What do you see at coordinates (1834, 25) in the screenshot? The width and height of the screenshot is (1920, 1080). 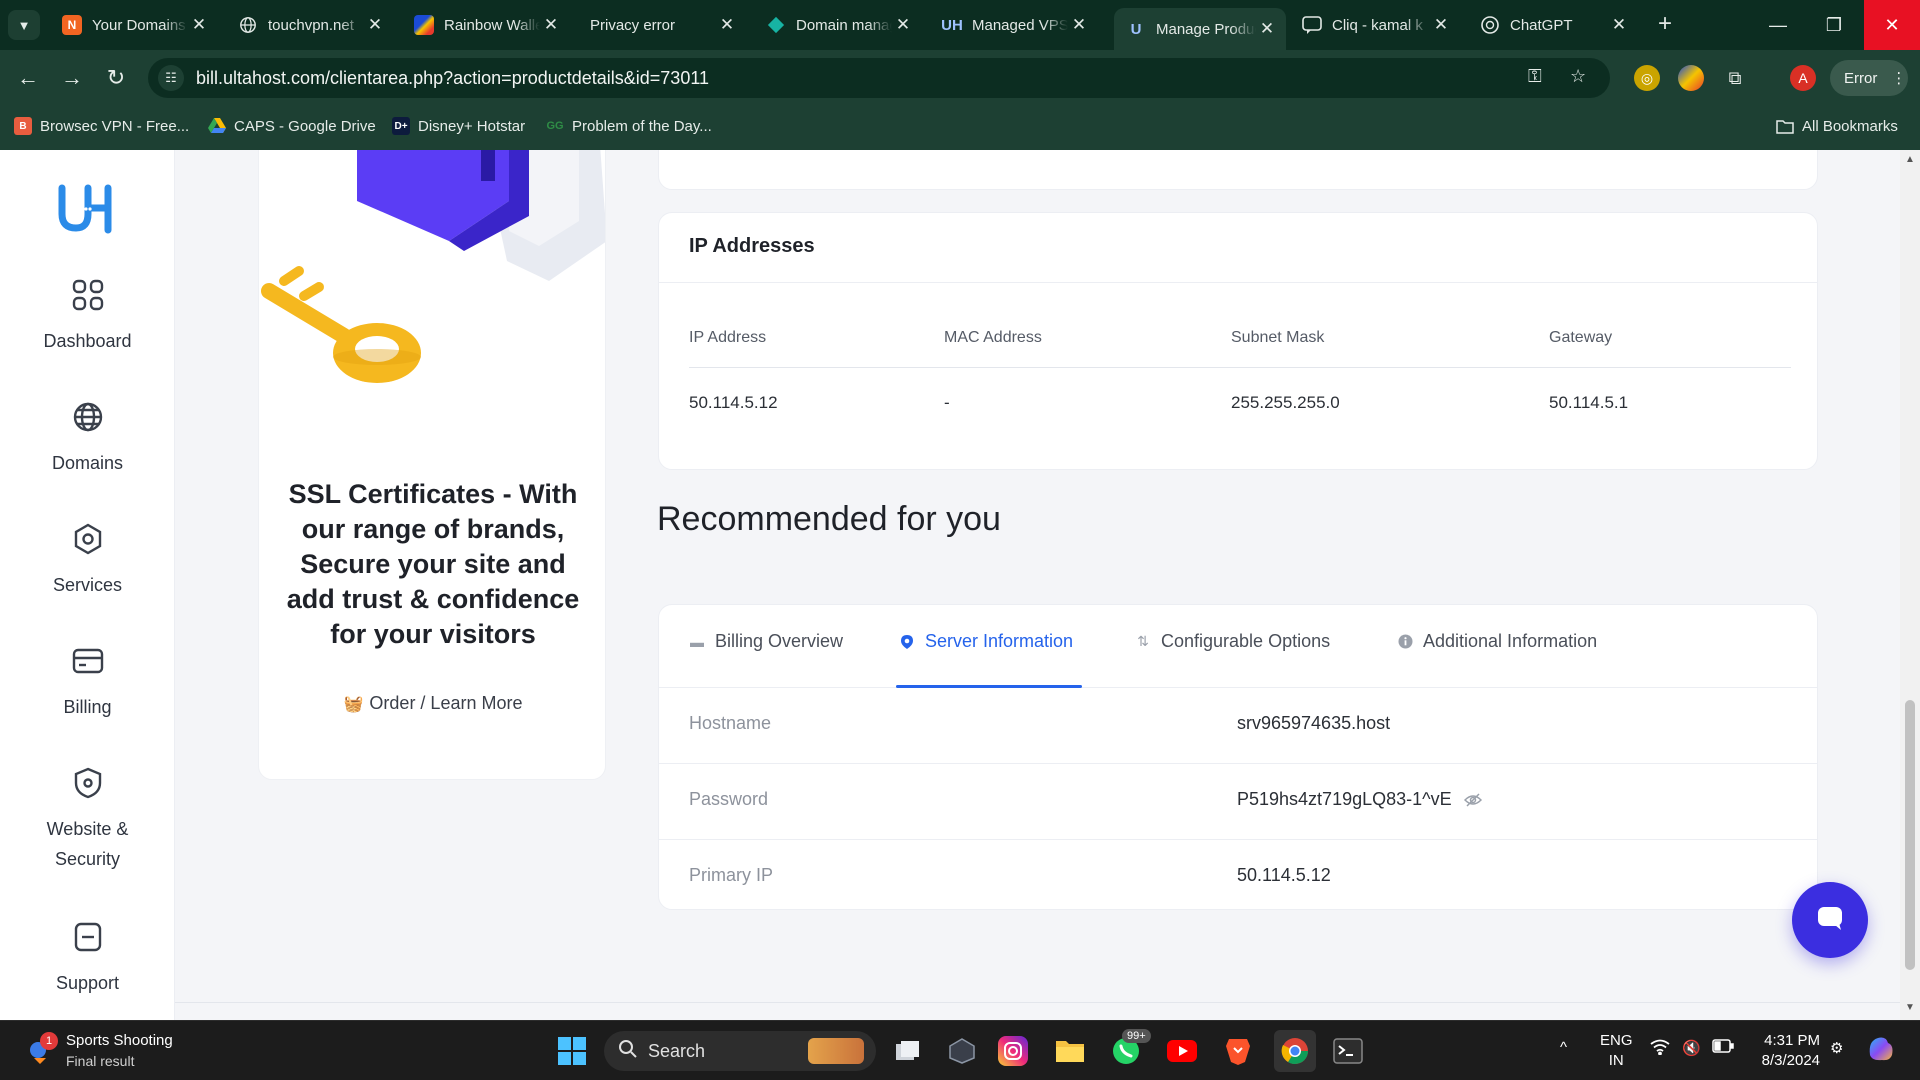 I see `restore-button: ❐` at bounding box center [1834, 25].